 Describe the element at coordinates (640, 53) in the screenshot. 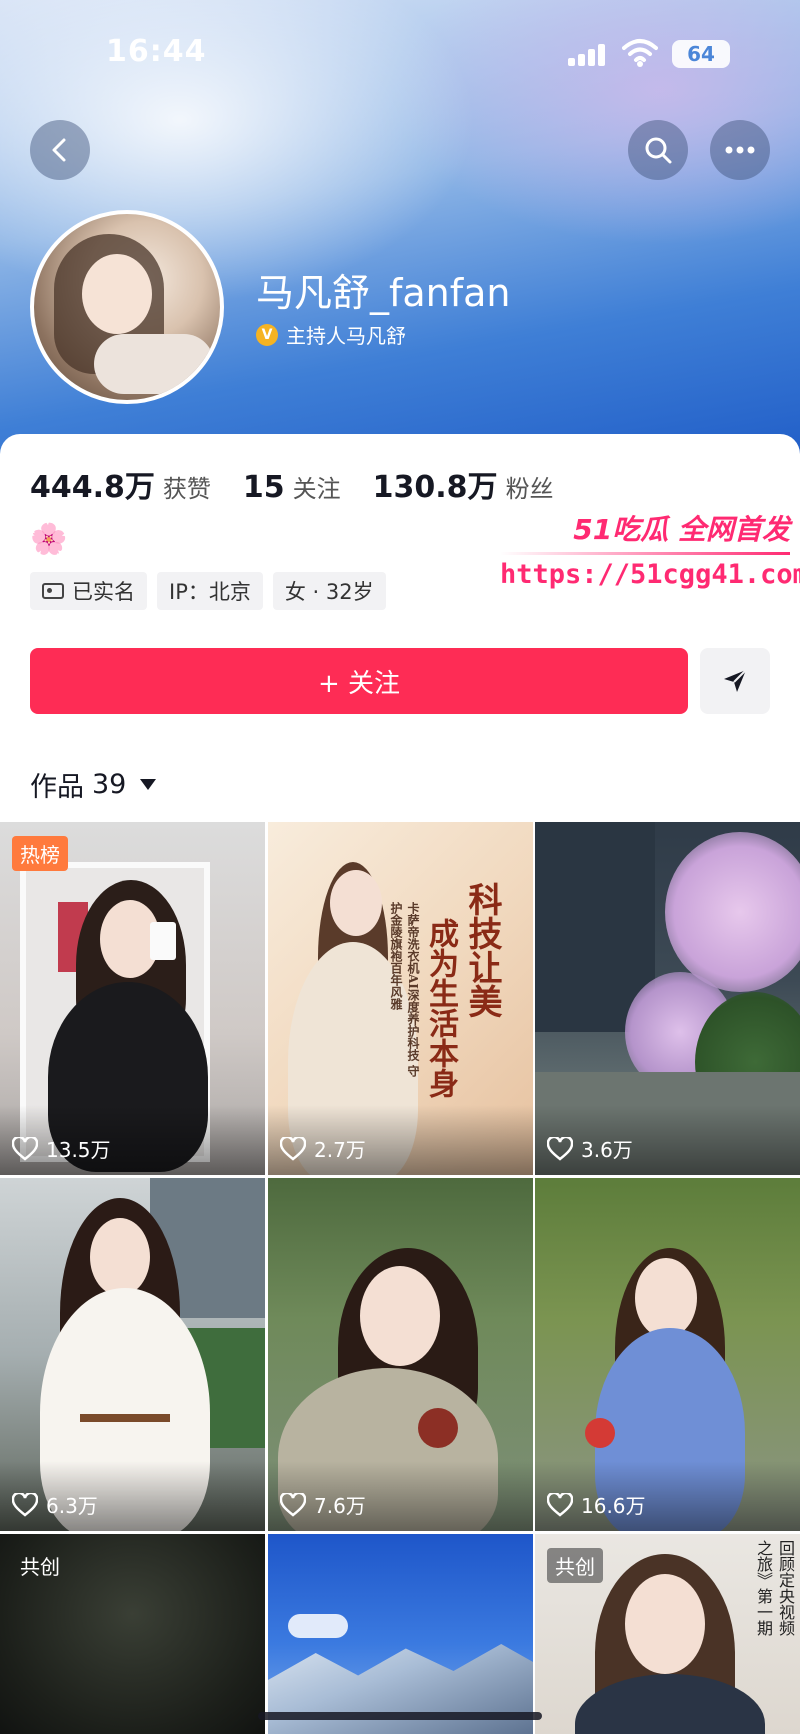

I see `wifi-icon` at that location.